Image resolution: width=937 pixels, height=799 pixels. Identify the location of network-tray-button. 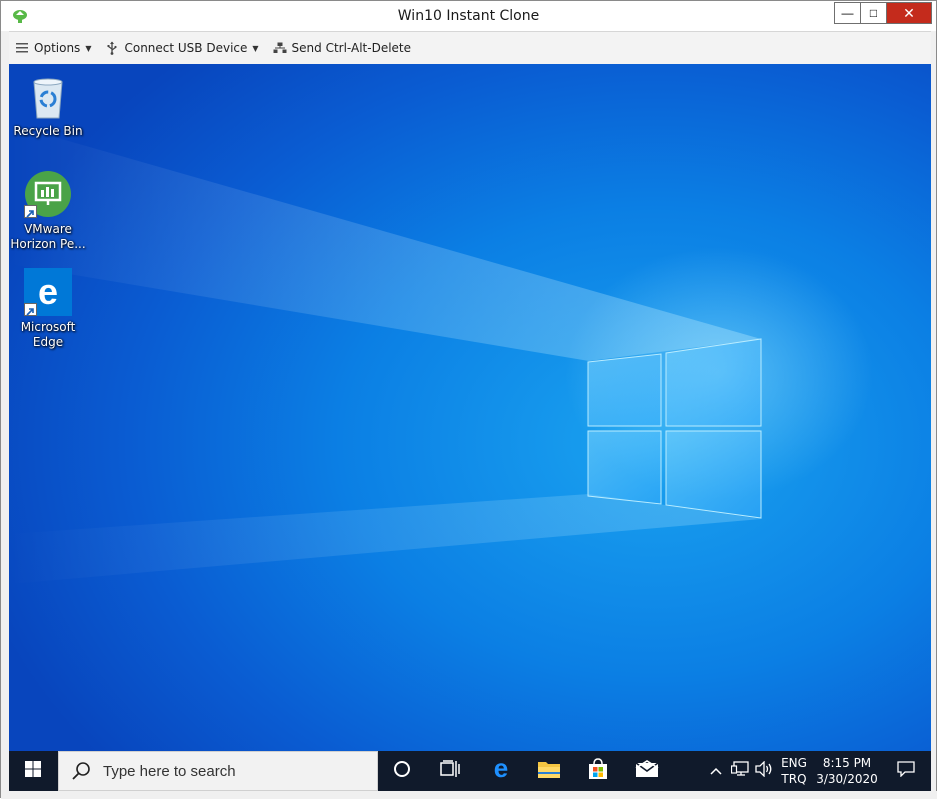
(740, 771).